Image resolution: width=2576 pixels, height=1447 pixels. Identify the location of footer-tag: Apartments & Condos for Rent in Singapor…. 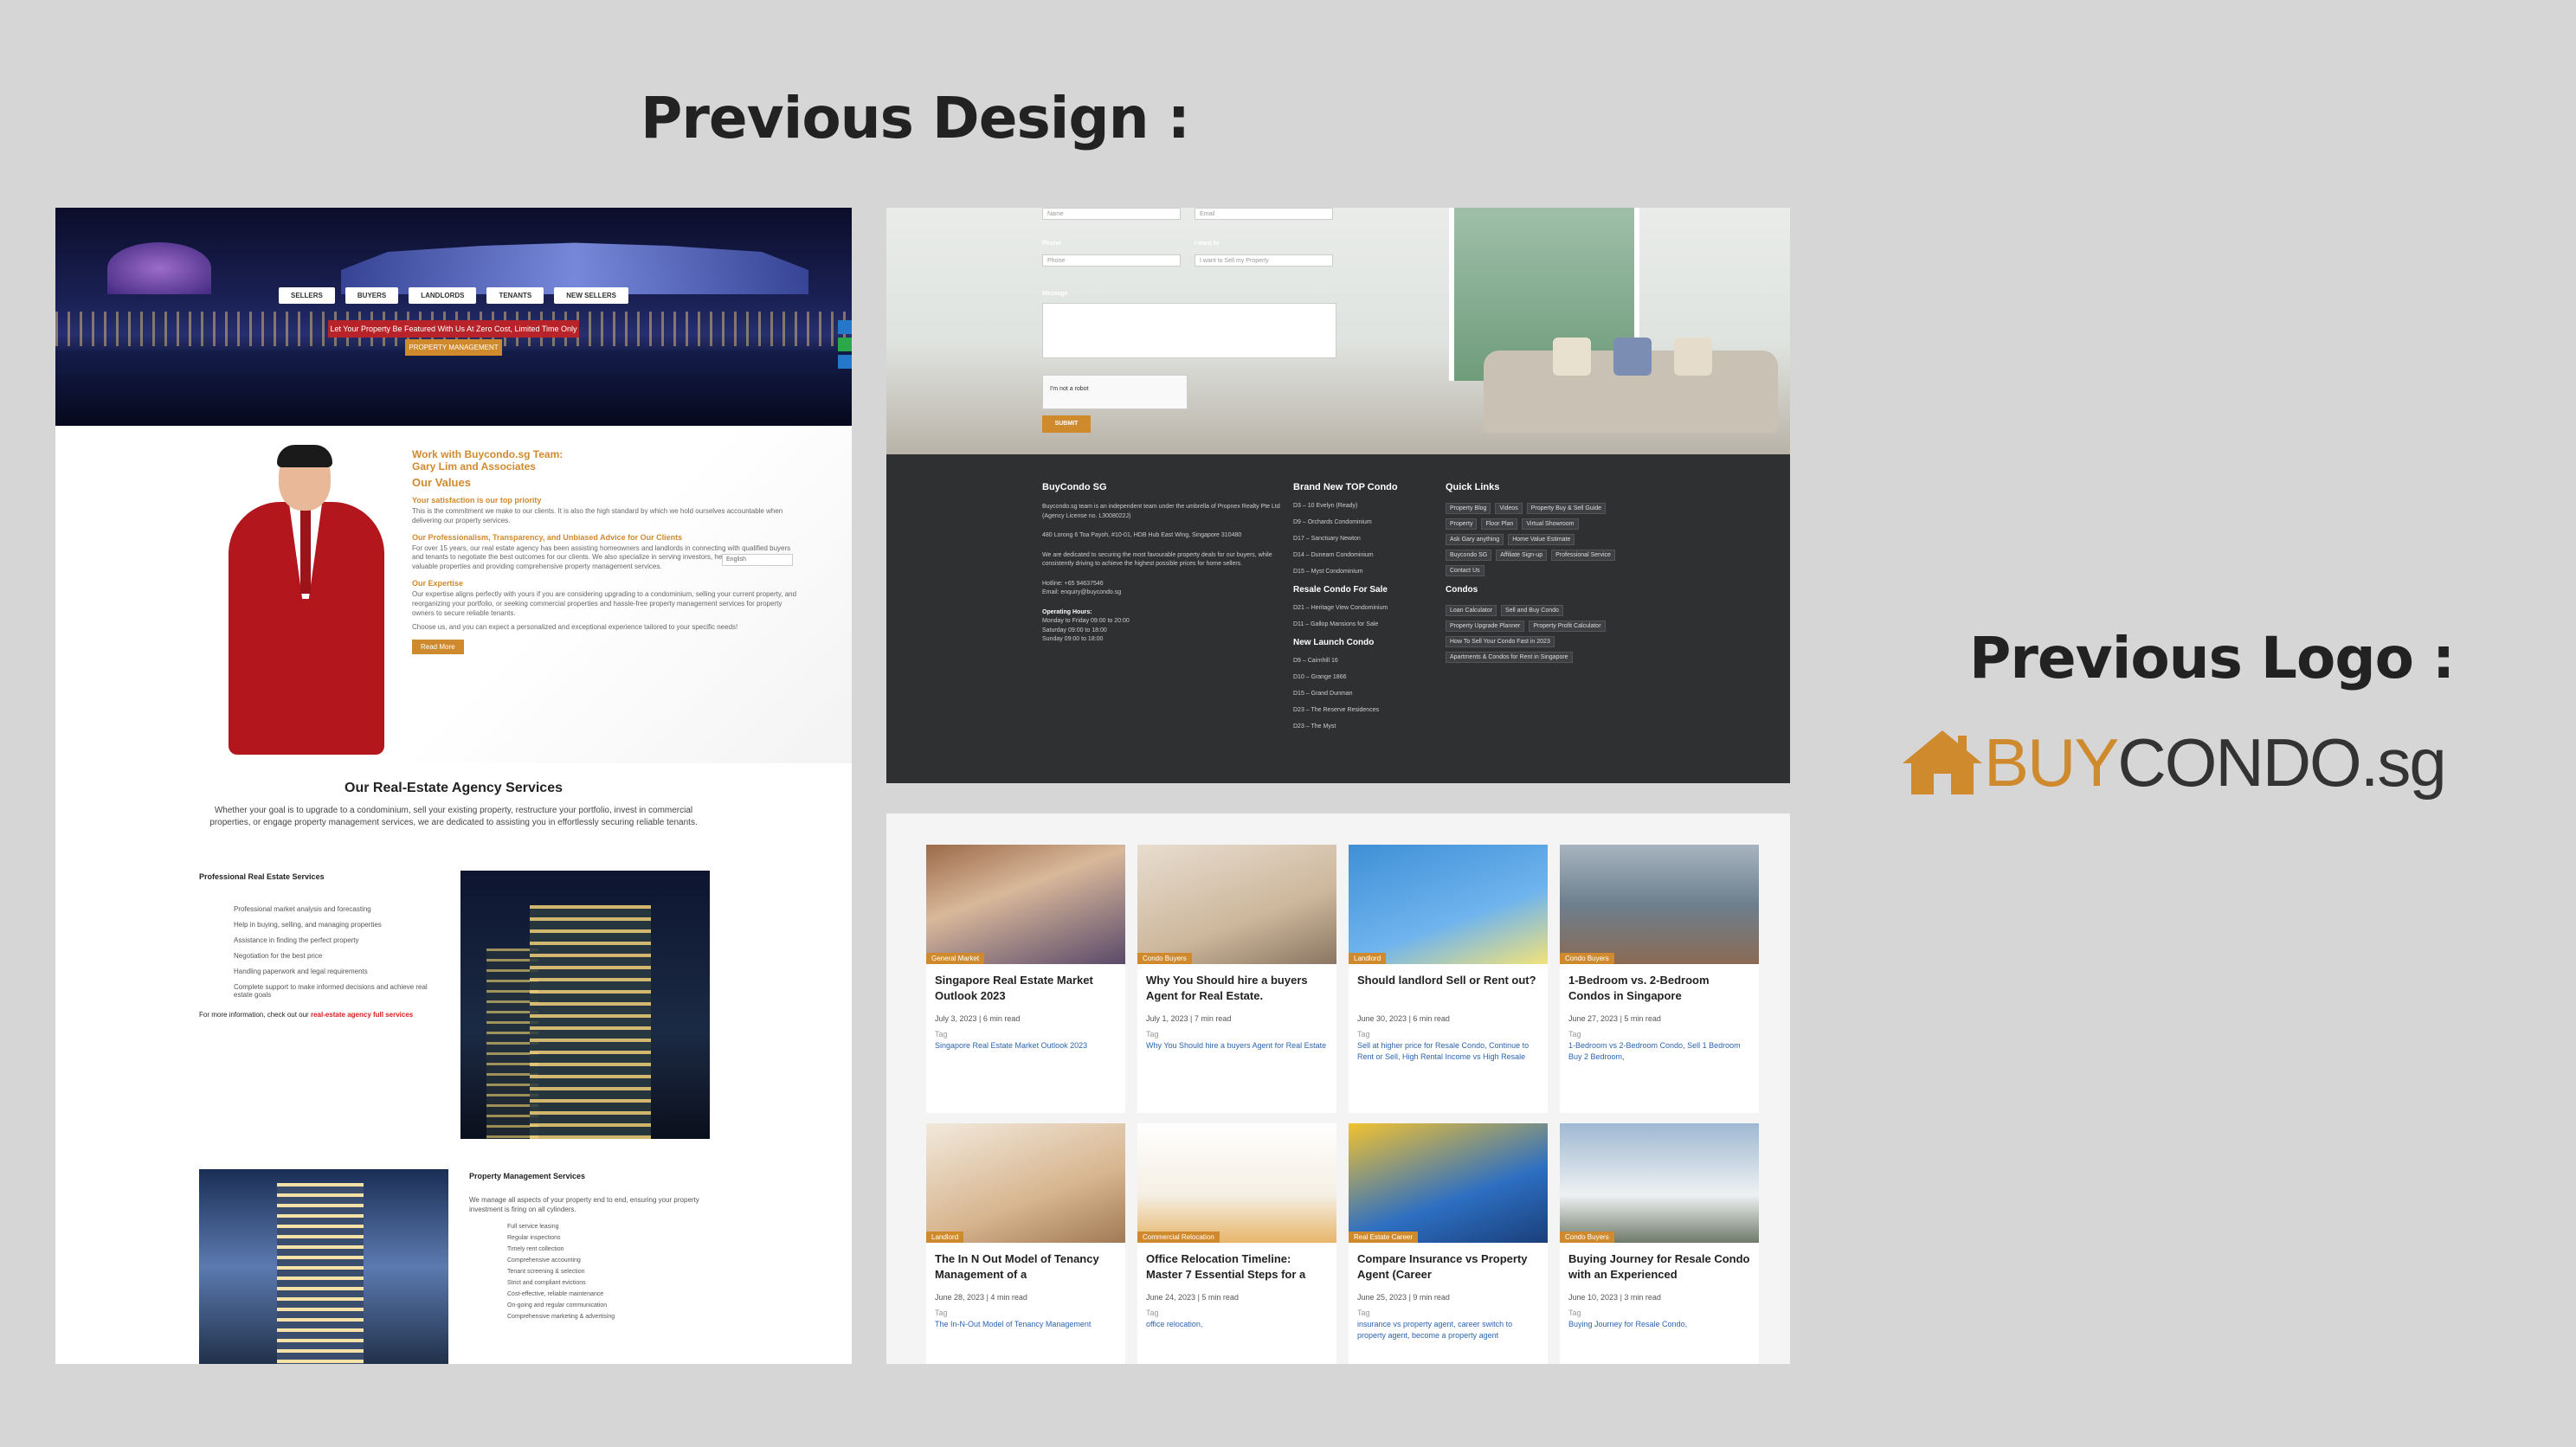
(1509, 657).